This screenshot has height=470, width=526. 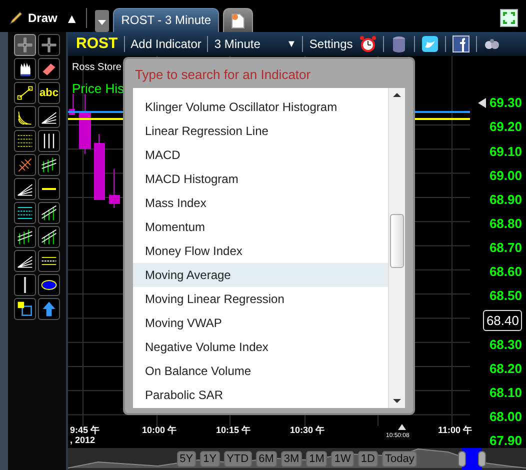 What do you see at coordinates (505, 248) in the screenshot?
I see `price-label: 68.70` at bounding box center [505, 248].